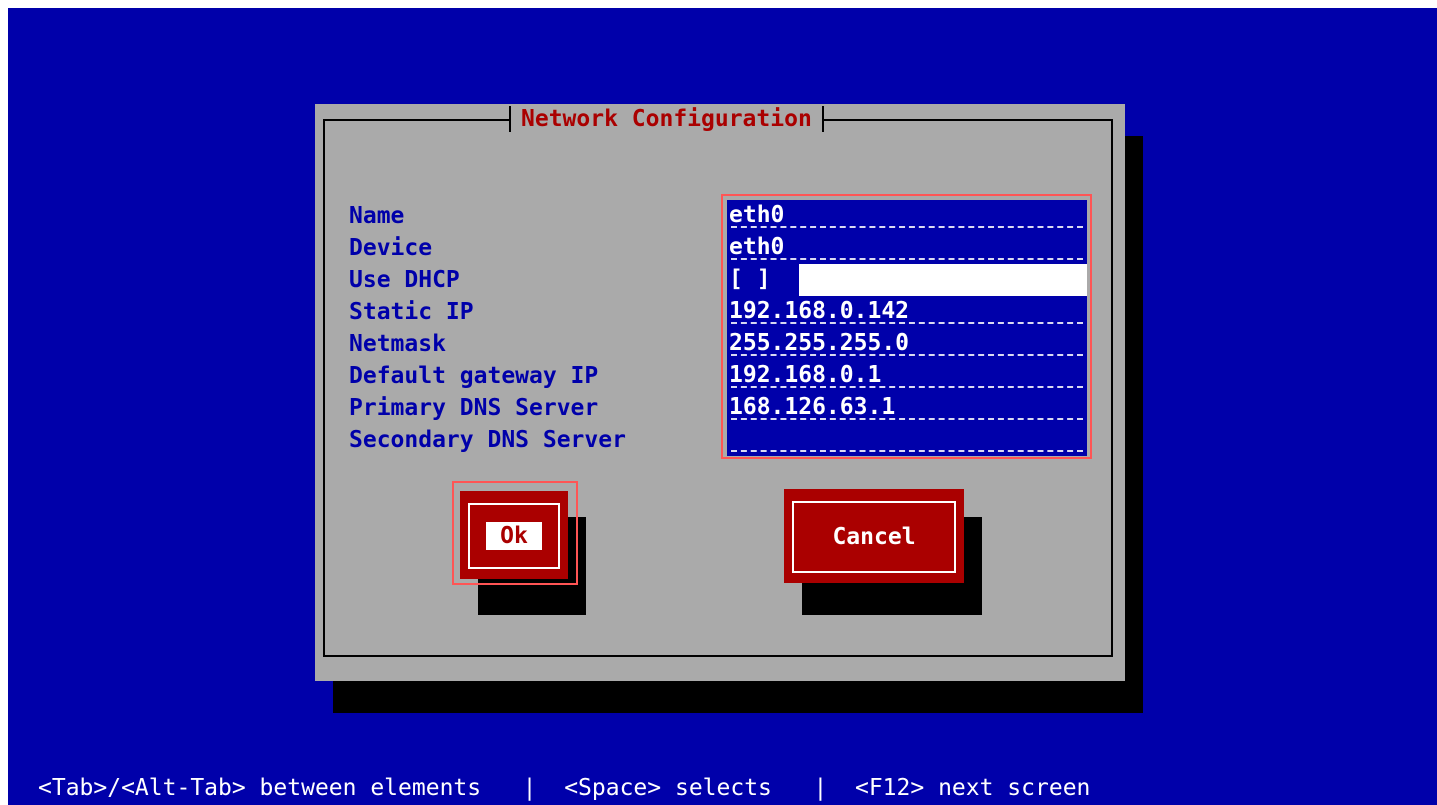 The image size is (1437, 805). Describe the element at coordinates (404, 280) in the screenshot. I see `use-dhcp-label: Use DHCP` at that location.